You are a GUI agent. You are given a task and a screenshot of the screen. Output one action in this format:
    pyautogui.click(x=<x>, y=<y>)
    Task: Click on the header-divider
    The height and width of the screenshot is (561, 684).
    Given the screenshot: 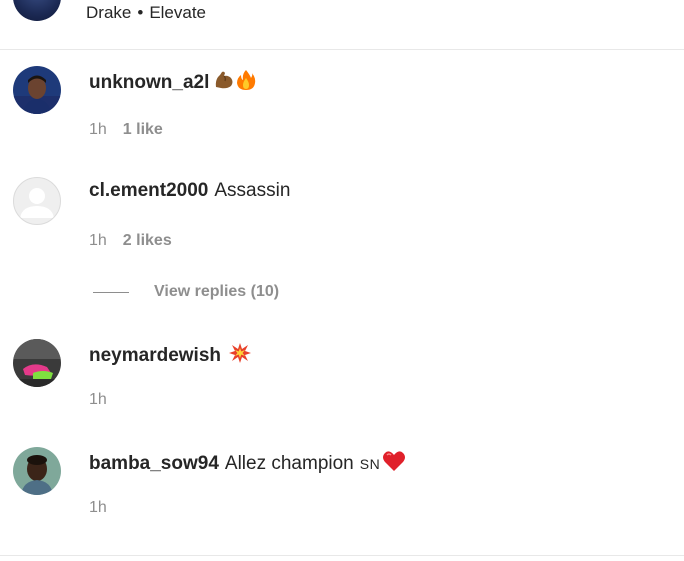 What is the action you would take?
    pyautogui.click(x=342, y=49)
    